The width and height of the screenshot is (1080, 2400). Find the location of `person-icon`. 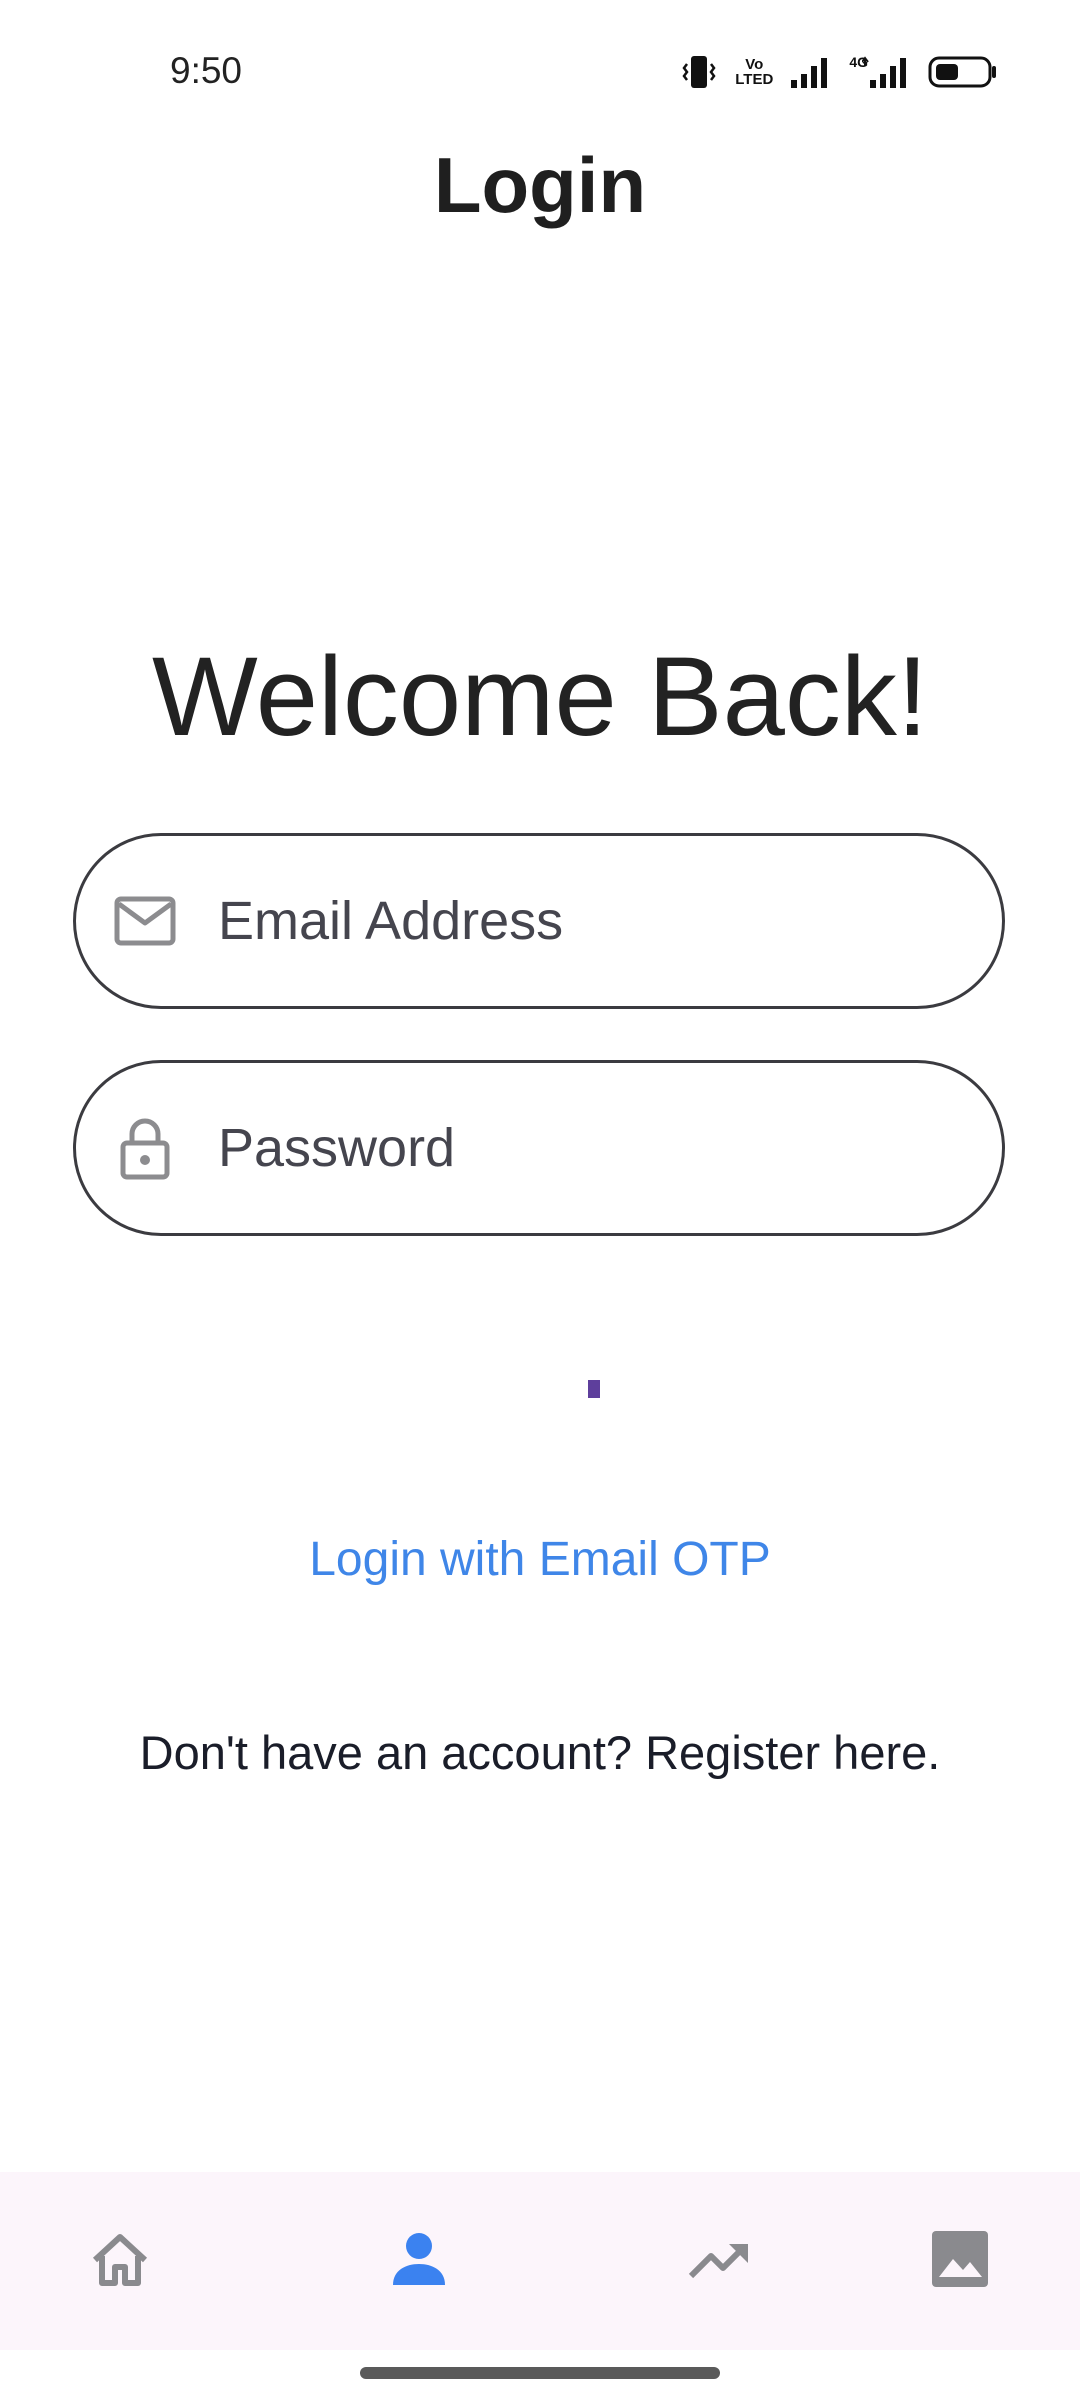

person-icon is located at coordinates (419, 2261).